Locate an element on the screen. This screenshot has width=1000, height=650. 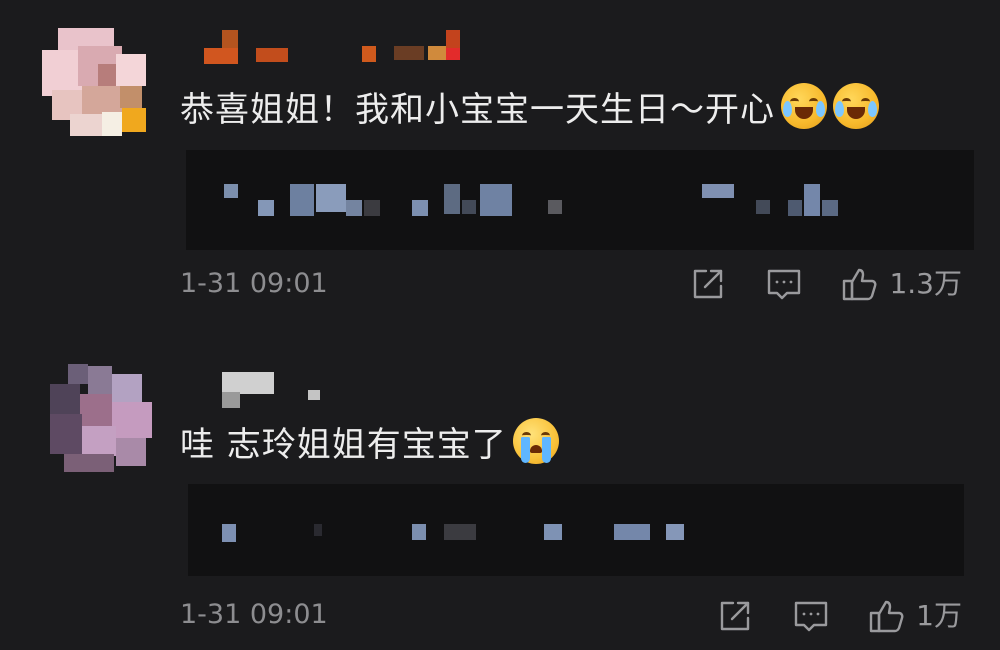
like-button: 1.3万 is located at coordinates (901, 284).